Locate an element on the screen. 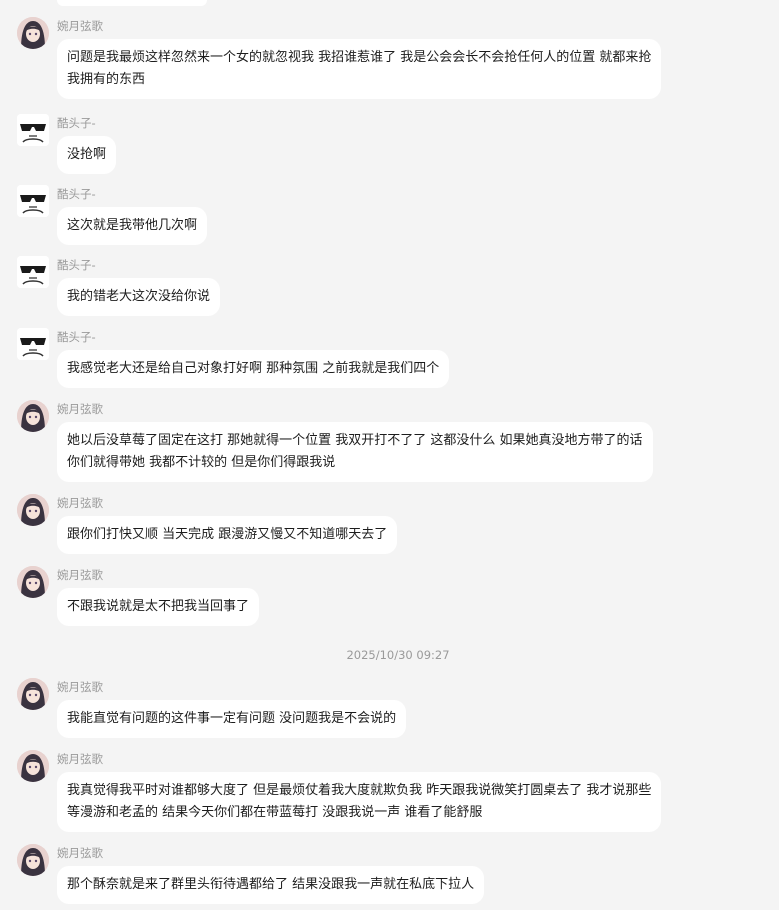  message-line: 我感觉老大还是给自己对象打好啊 那种氛围 之前我就是我们四个 is located at coordinates (253, 368).